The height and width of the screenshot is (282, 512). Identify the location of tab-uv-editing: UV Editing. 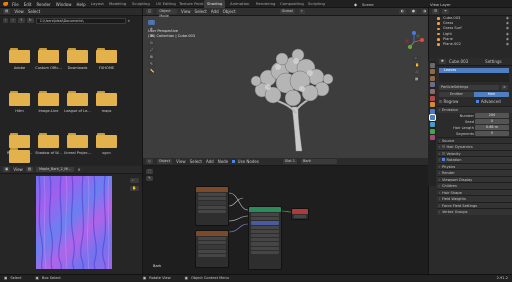
(166, 4).